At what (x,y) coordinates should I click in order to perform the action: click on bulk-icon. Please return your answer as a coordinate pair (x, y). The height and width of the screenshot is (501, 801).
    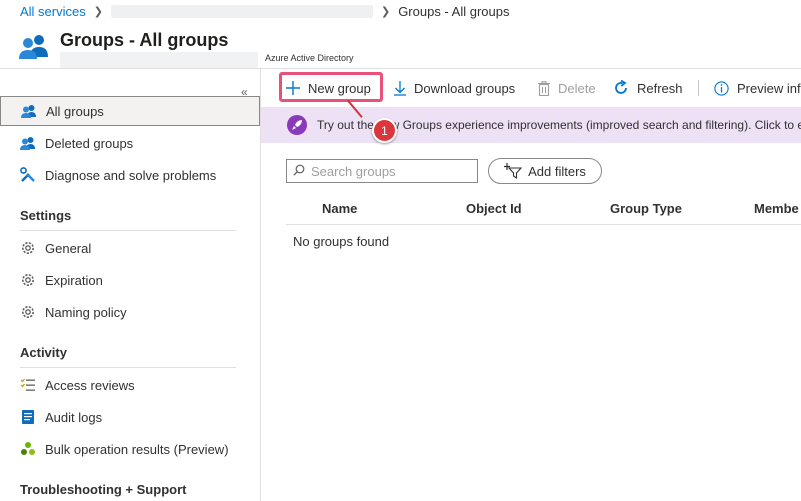
    Looking at the image, I should click on (28, 449).